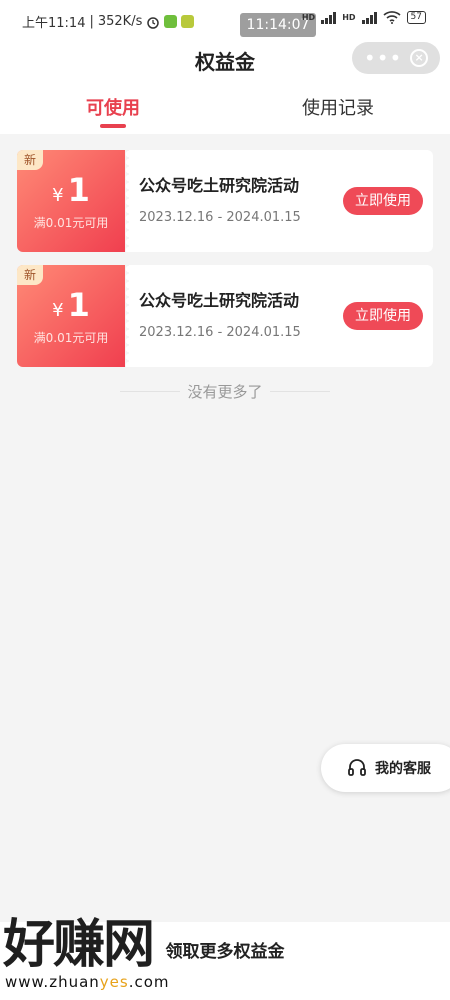 This screenshot has width=450, height=1000. I want to click on nav-header: 权益金 ••• ×, so click(225, 61).